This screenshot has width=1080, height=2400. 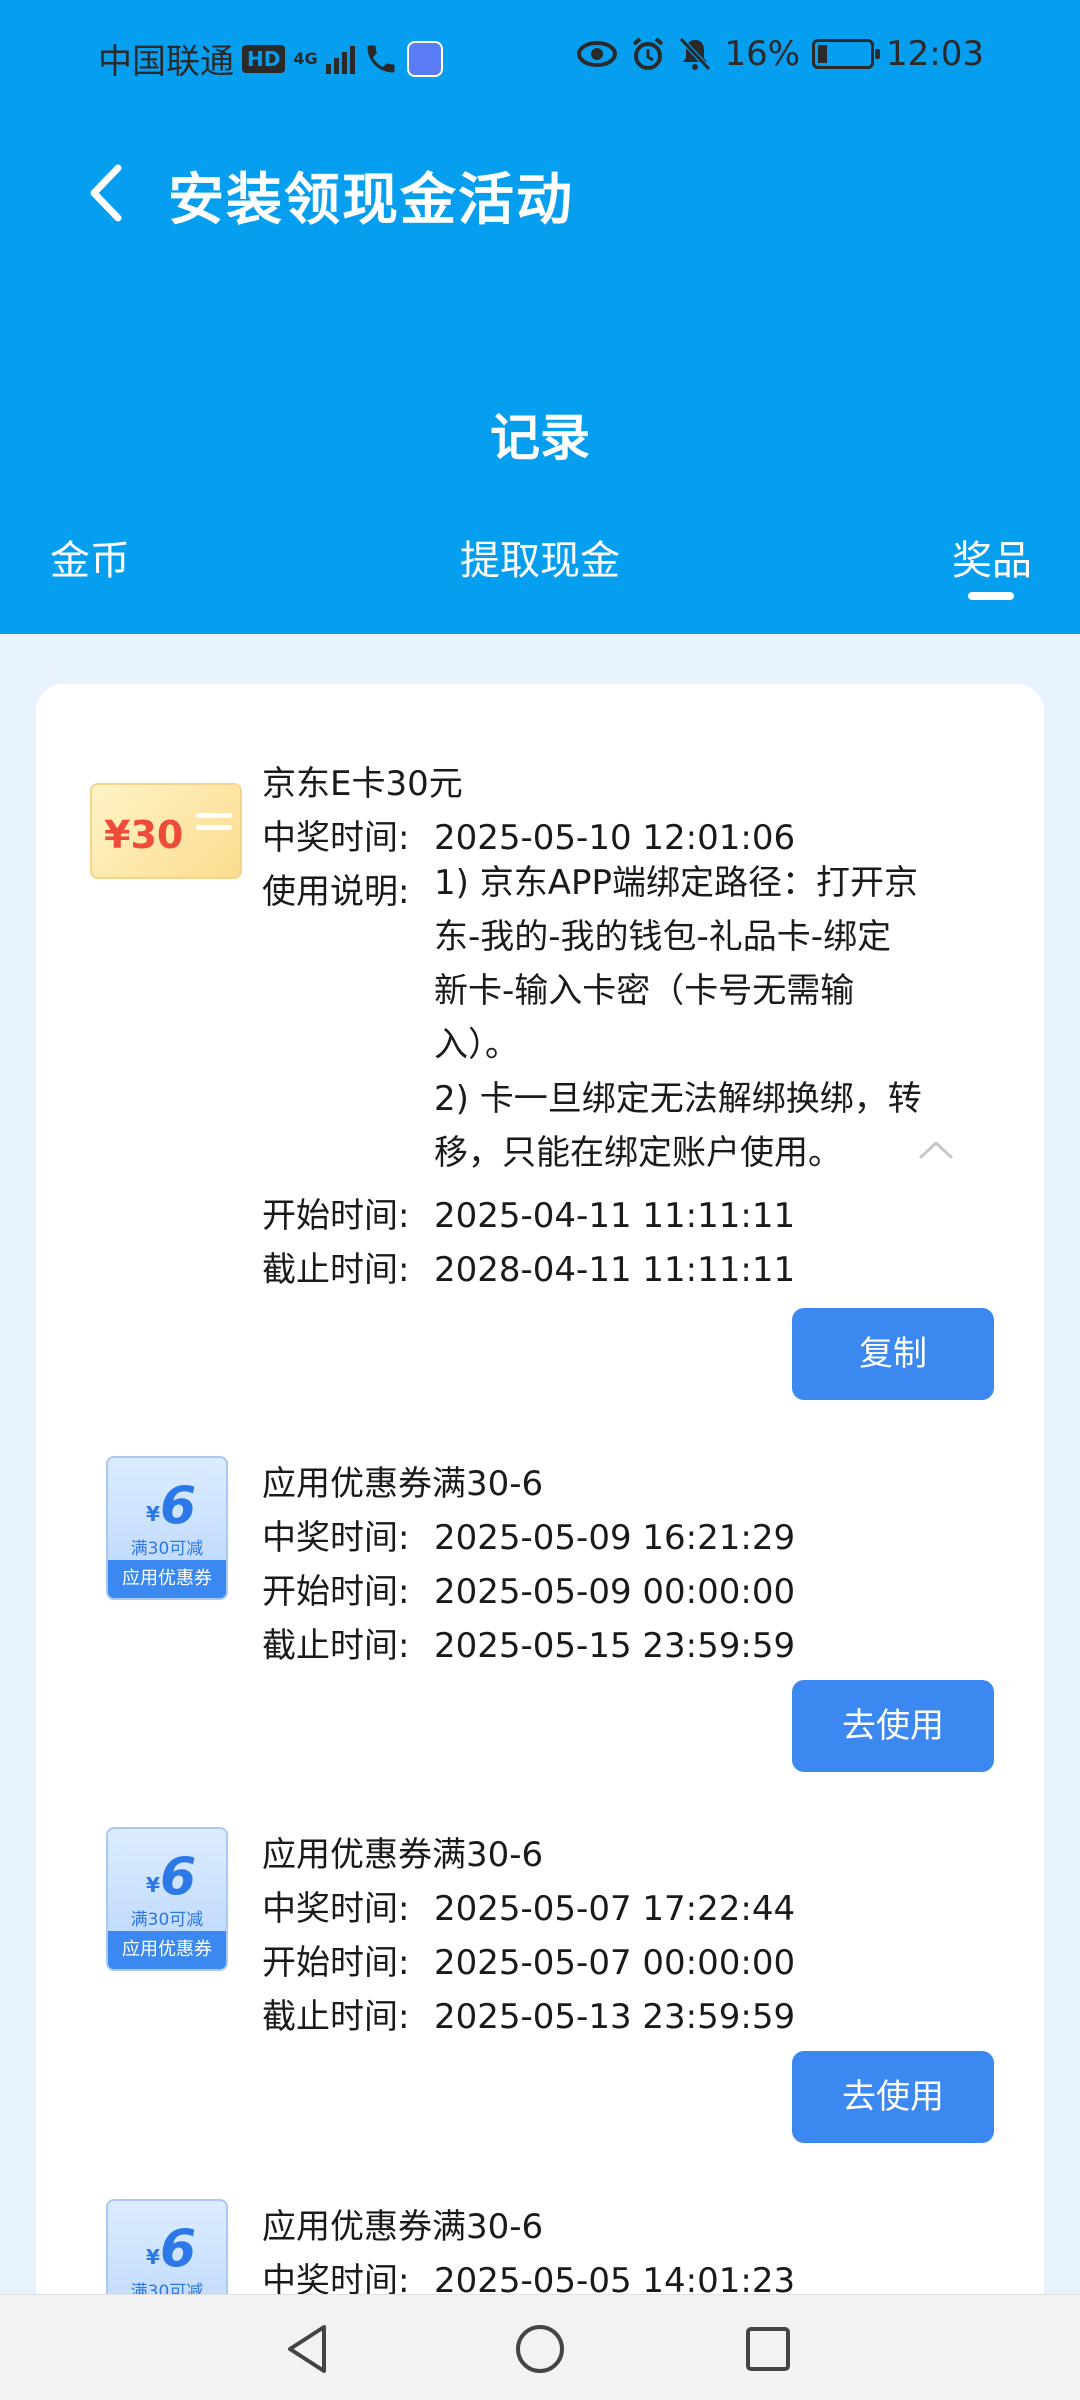 What do you see at coordinates (597, 54) in the screenshot?
I see `eye-icon` at bounding box center [597, 54].